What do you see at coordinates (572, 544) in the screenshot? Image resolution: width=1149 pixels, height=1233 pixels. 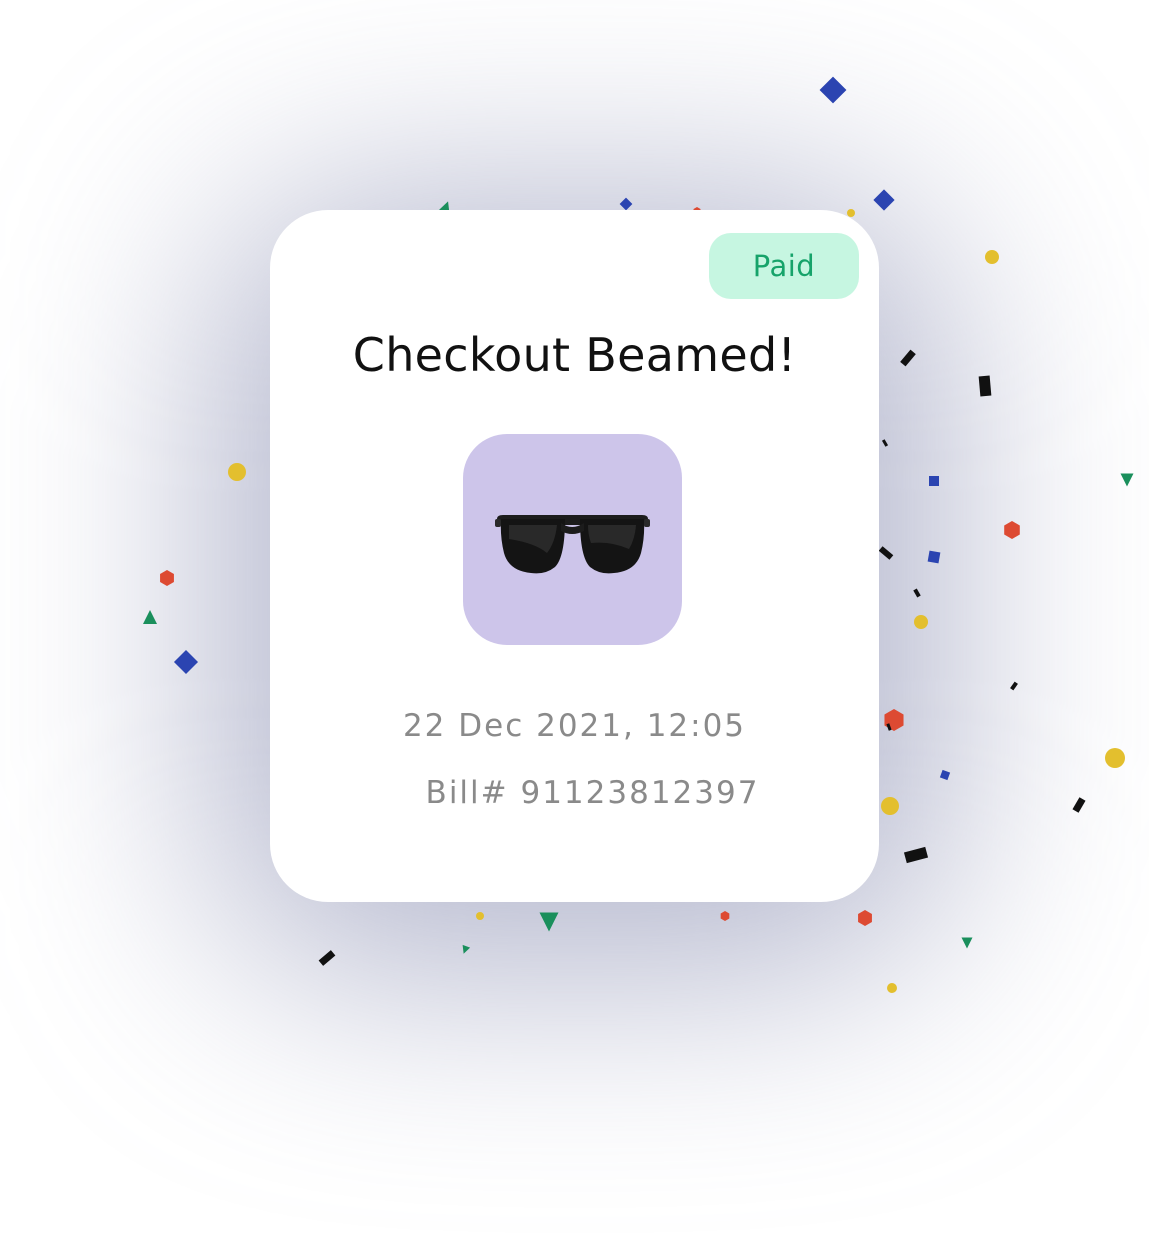 I see `sunglasses-icon` at bounding box center [572, 544].